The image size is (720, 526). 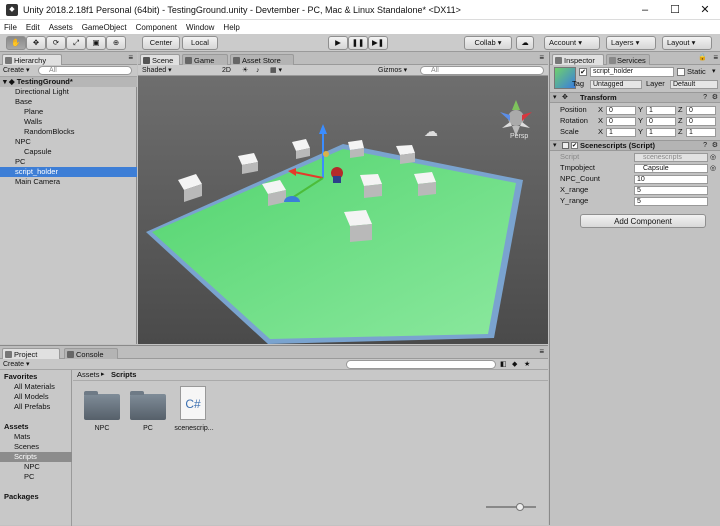 What do you see at coordinates (392, 70) in the screenshot?
I see `gizmos-dropdown: Gizmos ▾` at bounding box center [392, 70].